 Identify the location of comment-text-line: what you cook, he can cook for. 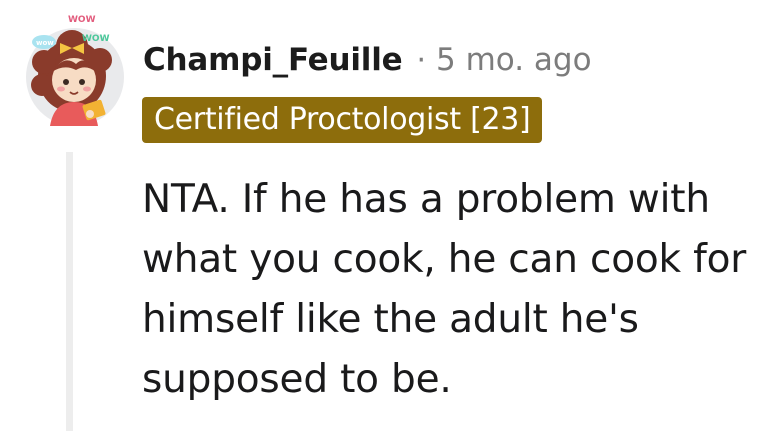
(444, 259).